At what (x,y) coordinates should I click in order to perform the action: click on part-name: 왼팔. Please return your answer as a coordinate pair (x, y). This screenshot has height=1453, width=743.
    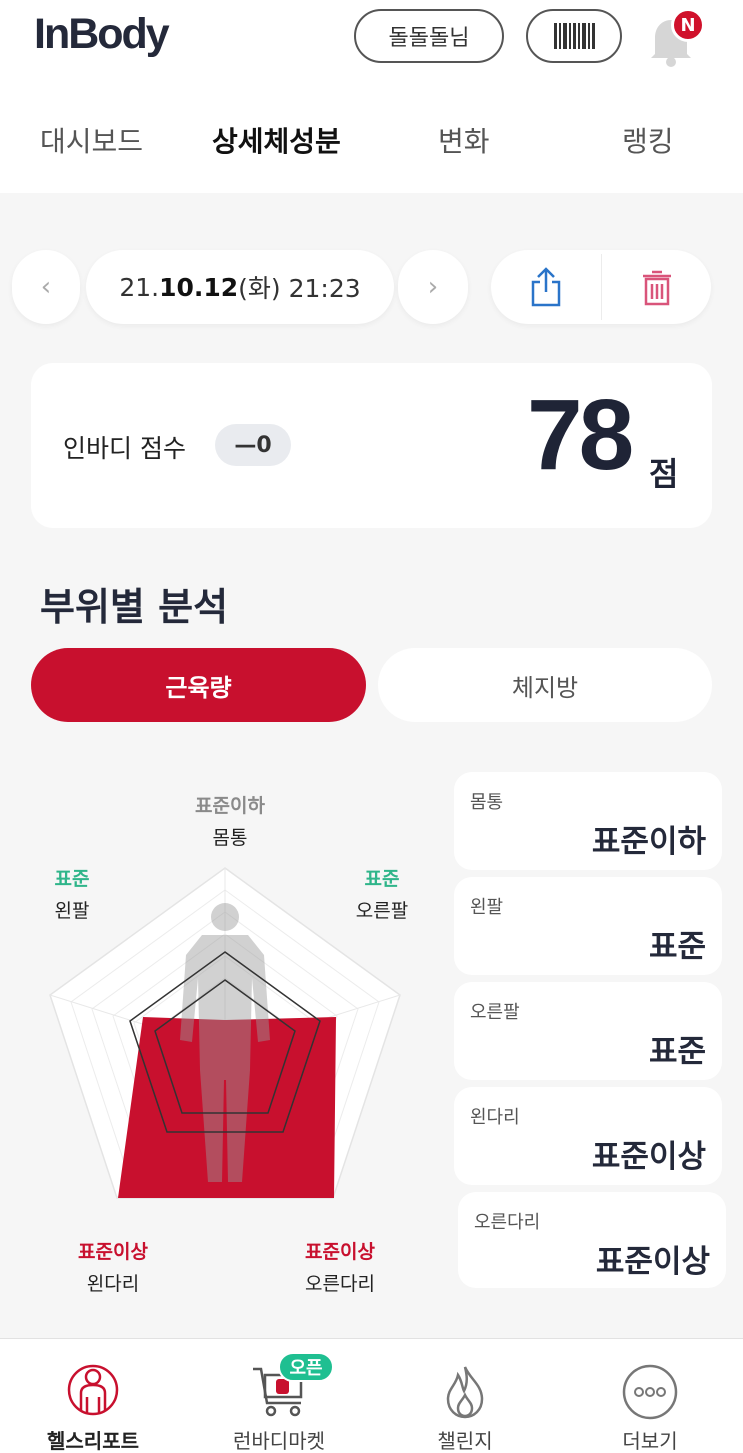
    Looking at the image, I should click on (487, 907).